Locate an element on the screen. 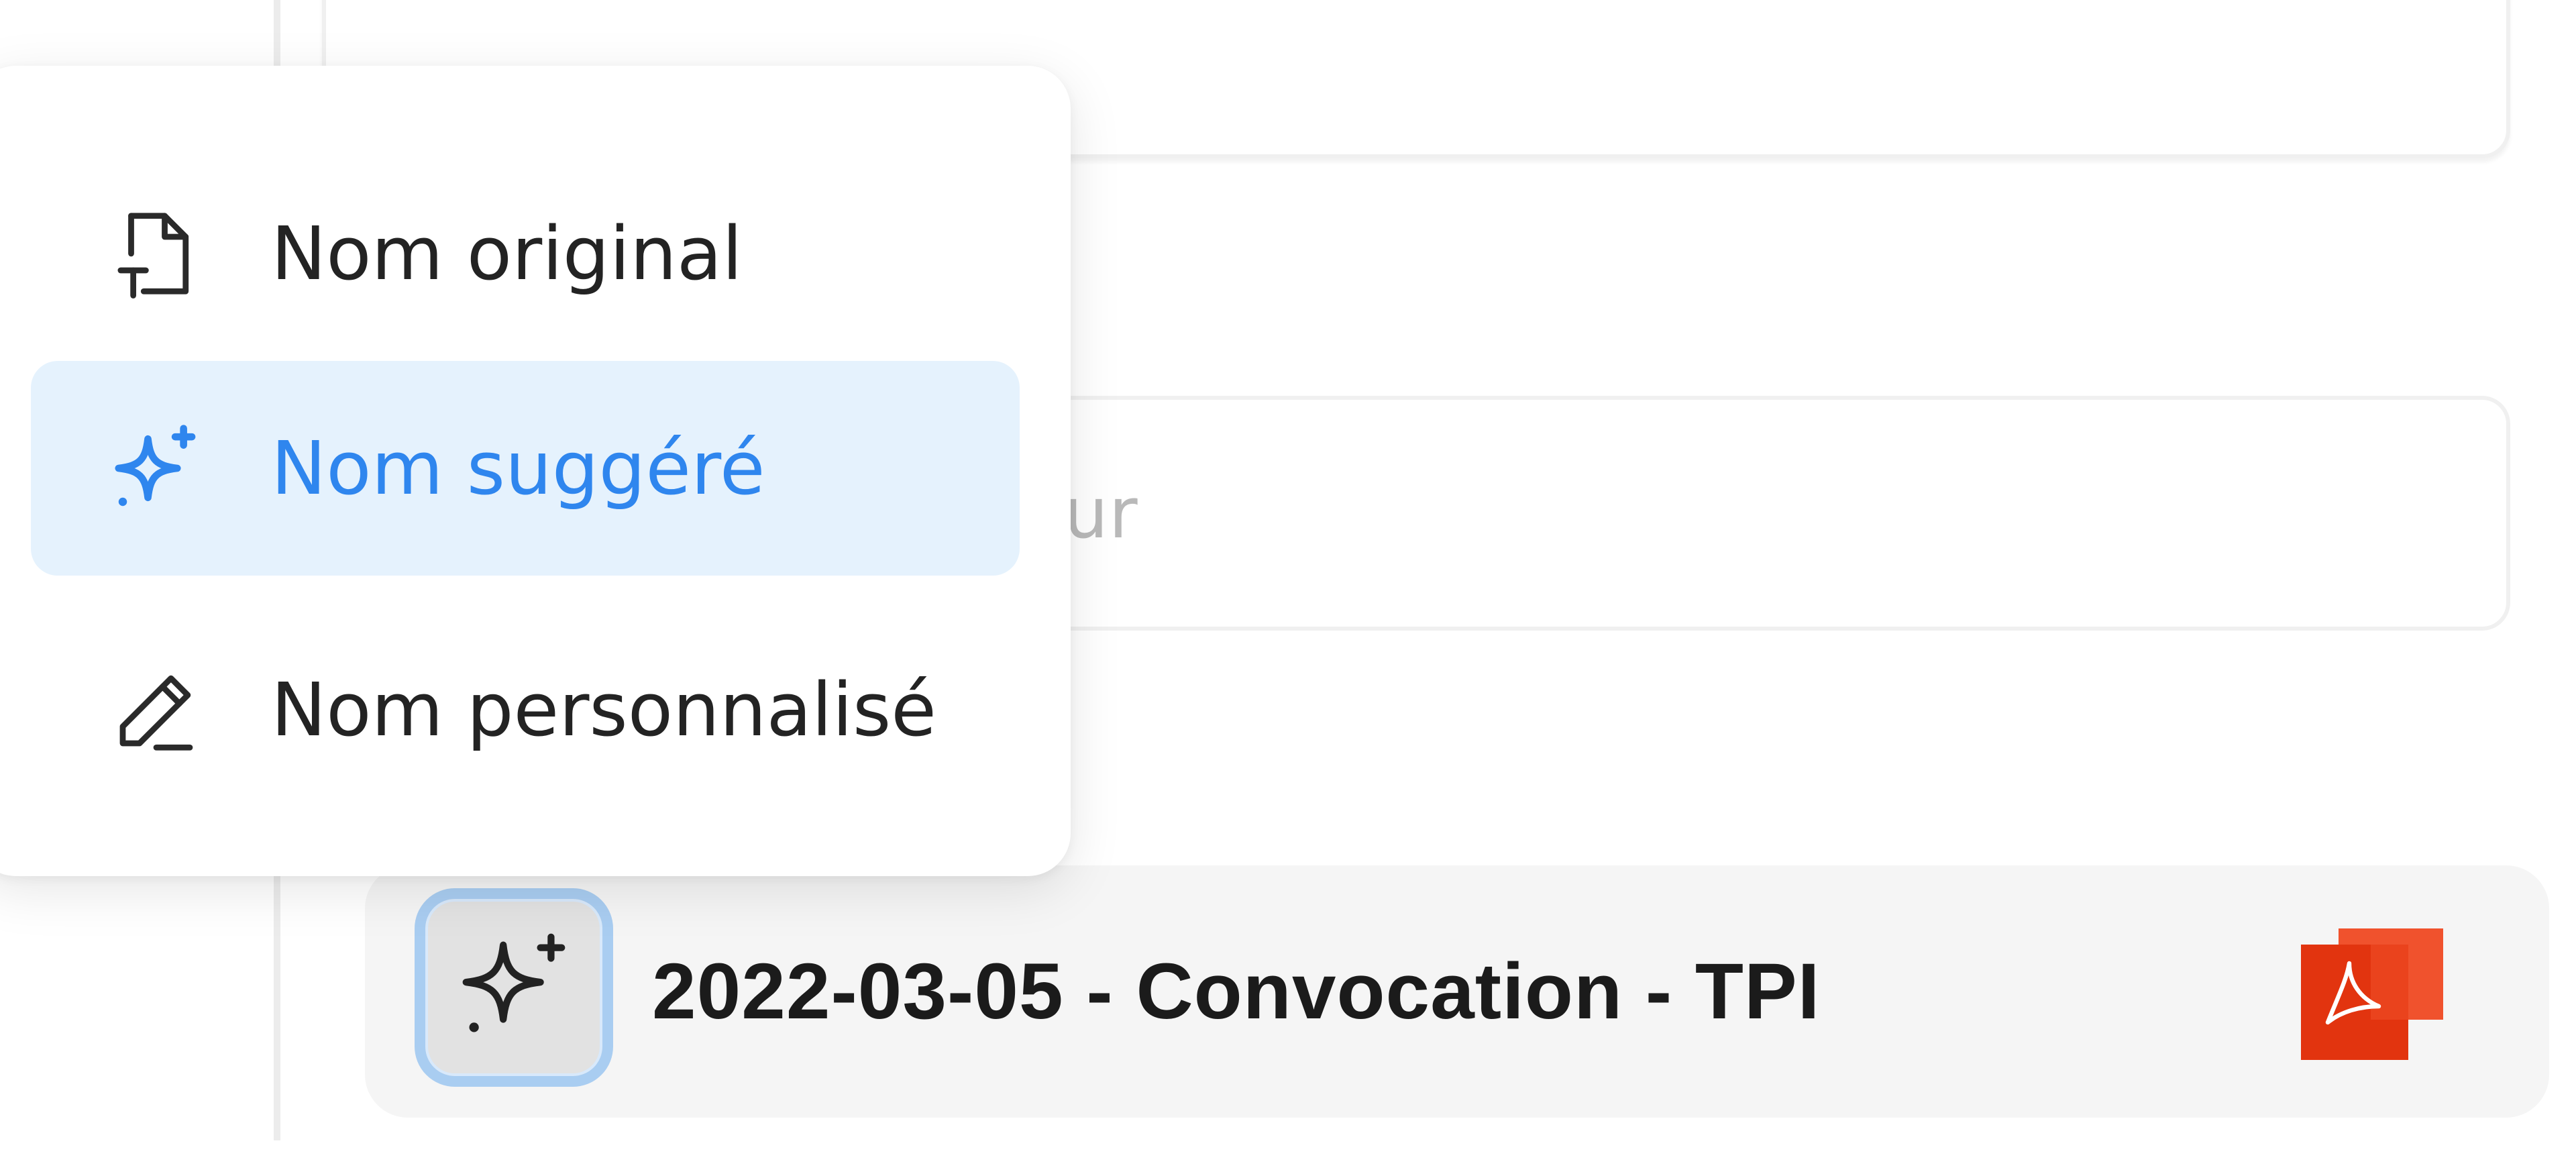 Image resolution: width=2576 pixels, height=1176 pixels. menu-item-custom-name: Nom personnalisé is located at coordinates (525, 709).